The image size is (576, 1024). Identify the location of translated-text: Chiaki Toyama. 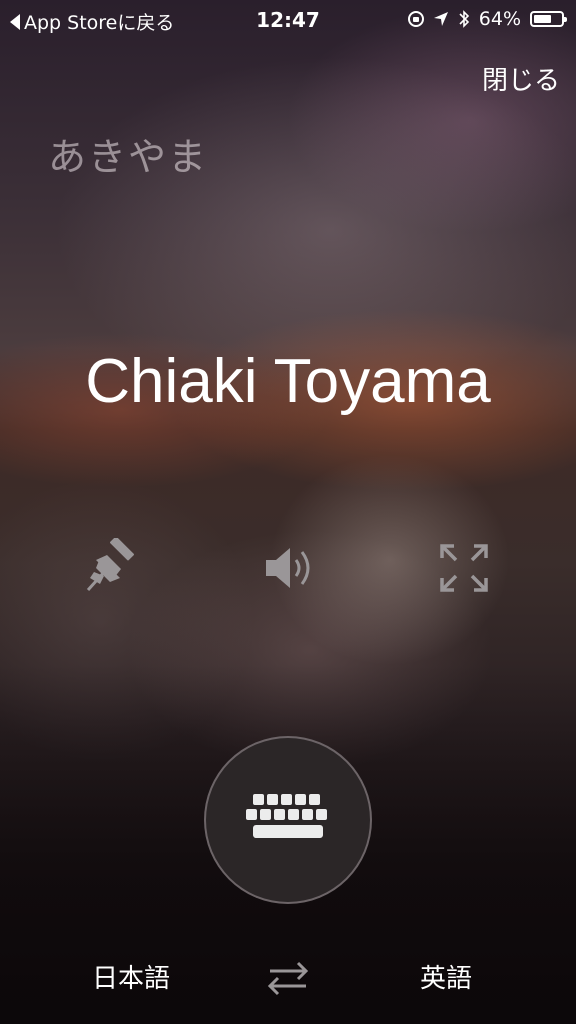
(288, 381).